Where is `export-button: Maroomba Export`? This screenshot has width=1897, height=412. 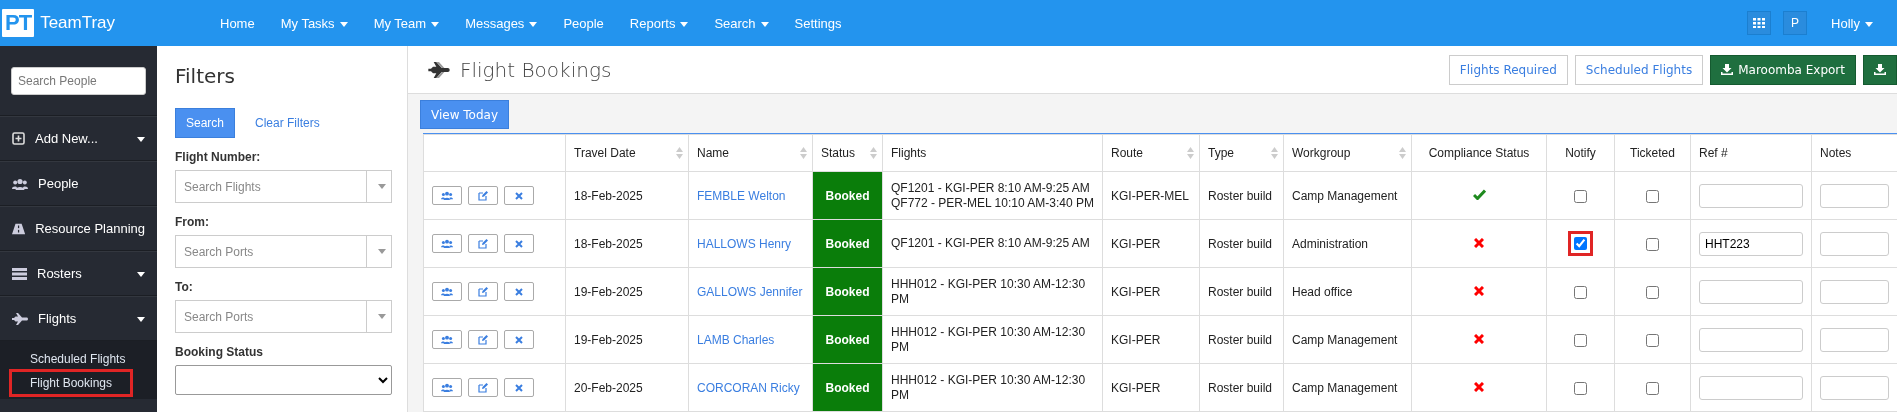 export-button: Maroomba Export is located at coordinates (1783, 69).